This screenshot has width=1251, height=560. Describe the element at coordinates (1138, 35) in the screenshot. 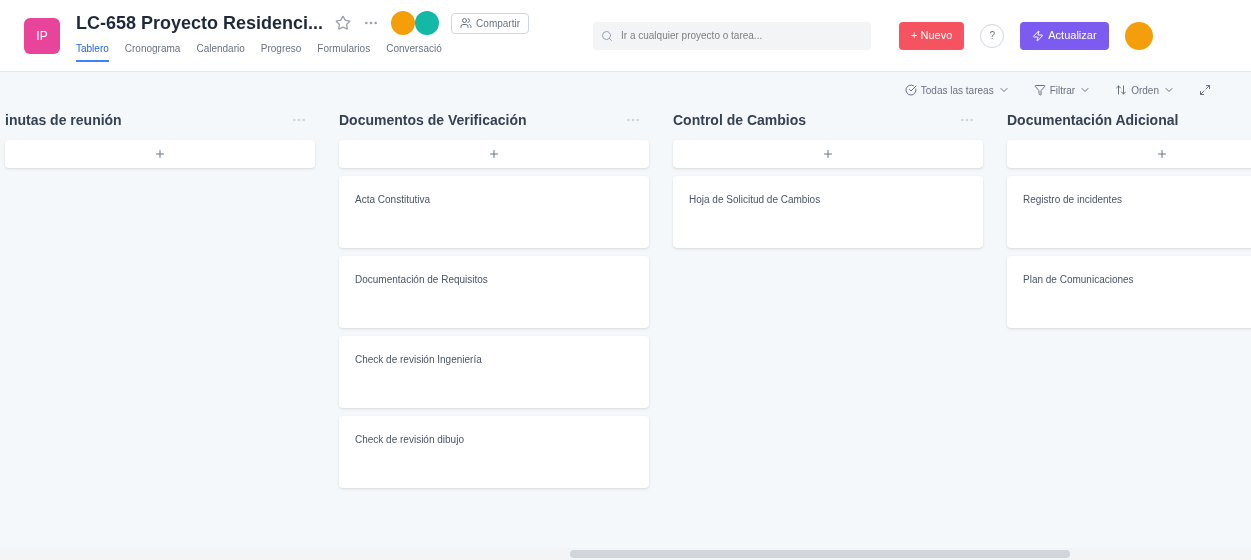

I see `user-avatar` at that location.